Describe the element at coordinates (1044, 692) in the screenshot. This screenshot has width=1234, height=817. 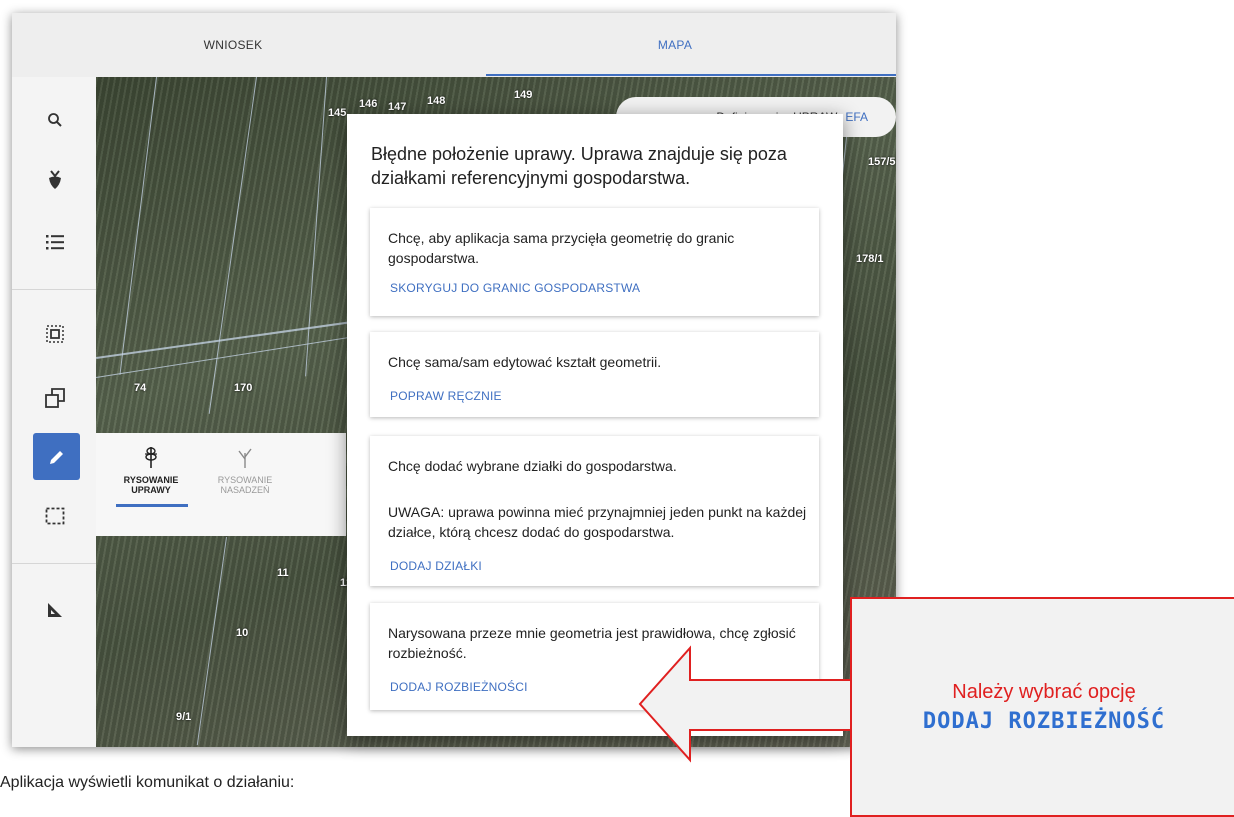
I see `callout-instruction: Należy wybrać opcję` at that location.